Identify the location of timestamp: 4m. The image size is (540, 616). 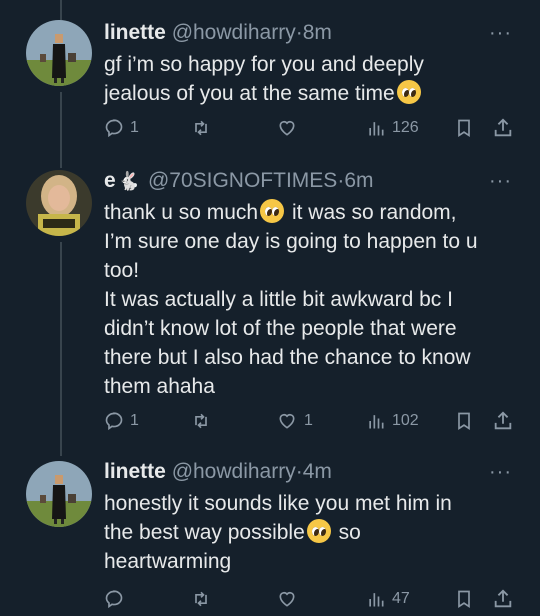
(317, 471).